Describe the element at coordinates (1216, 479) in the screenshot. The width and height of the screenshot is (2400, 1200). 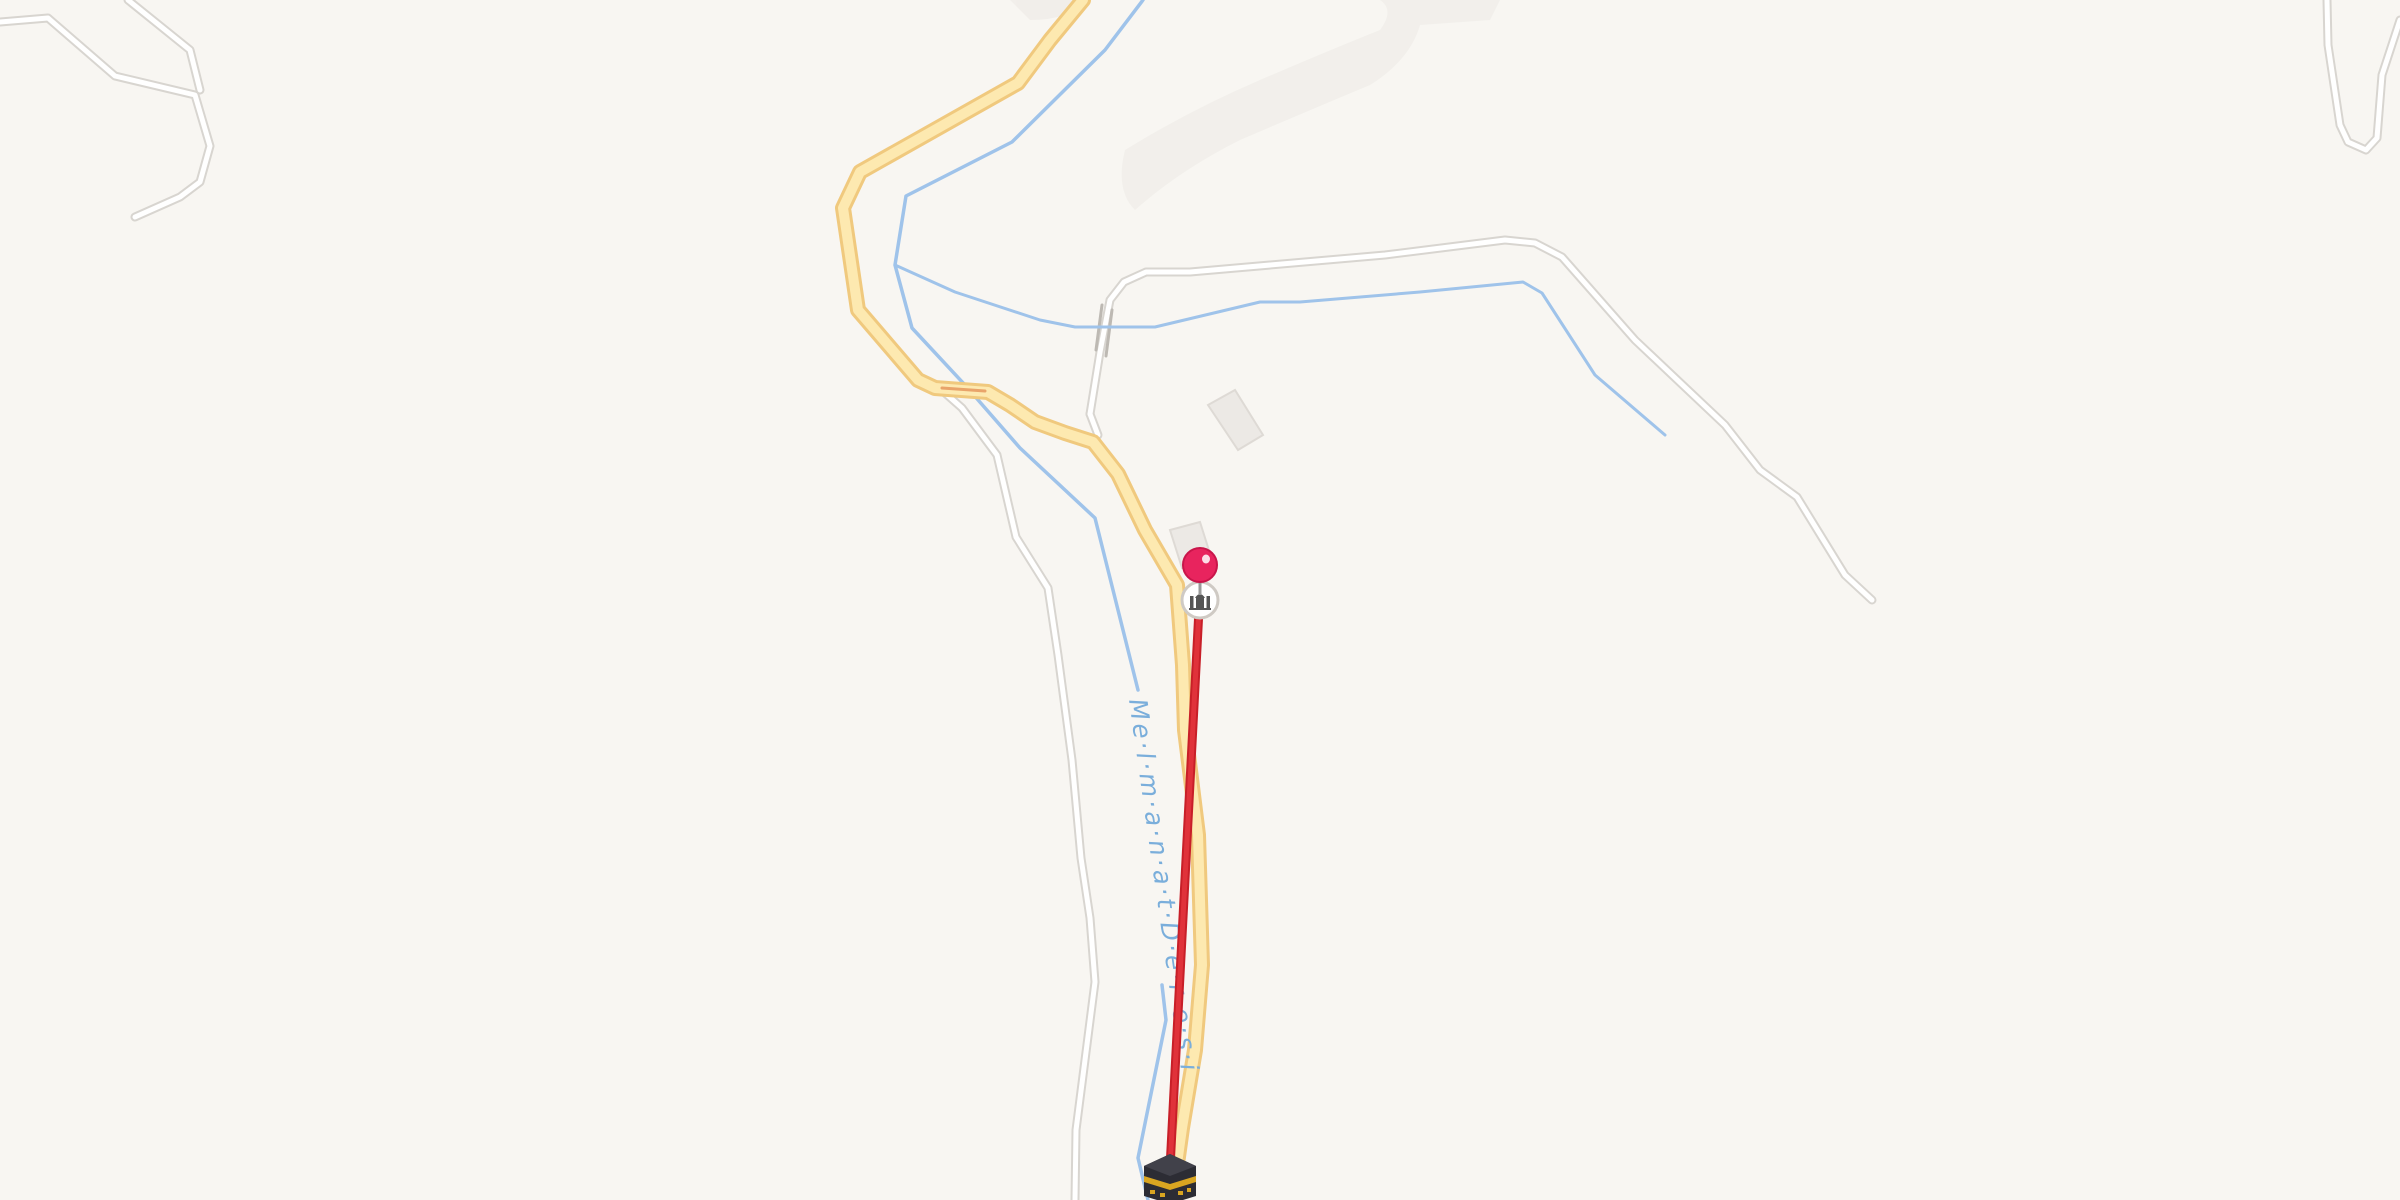
I see `buildings` at that location.